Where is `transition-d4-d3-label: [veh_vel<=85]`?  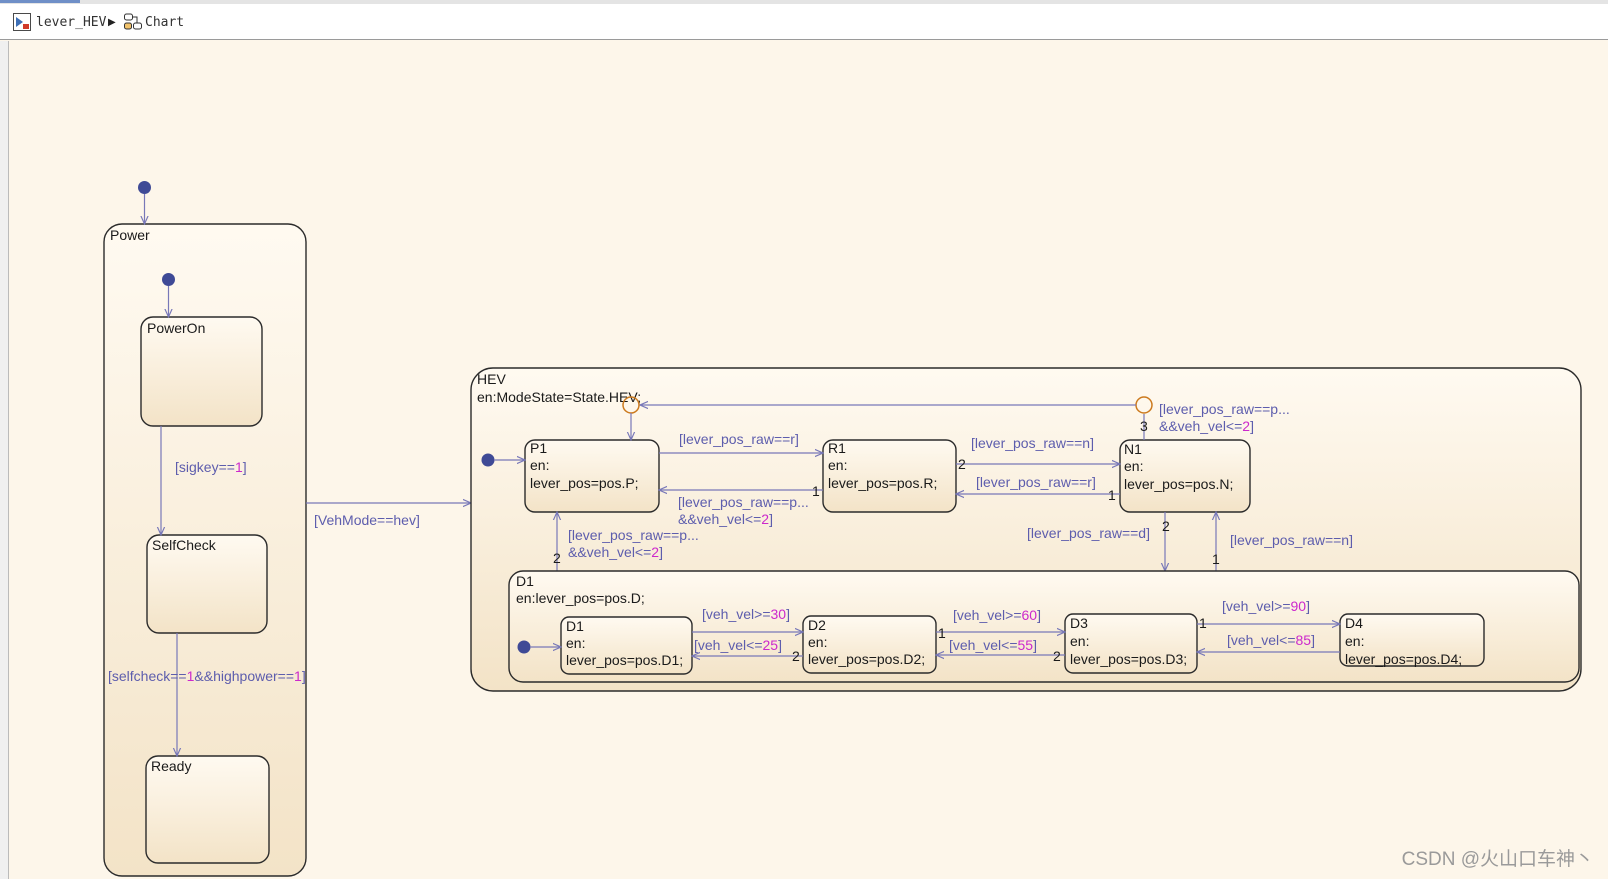
transition-d4-d3-label: [veh_vel<=85] is located at coordinates (1271, 640).